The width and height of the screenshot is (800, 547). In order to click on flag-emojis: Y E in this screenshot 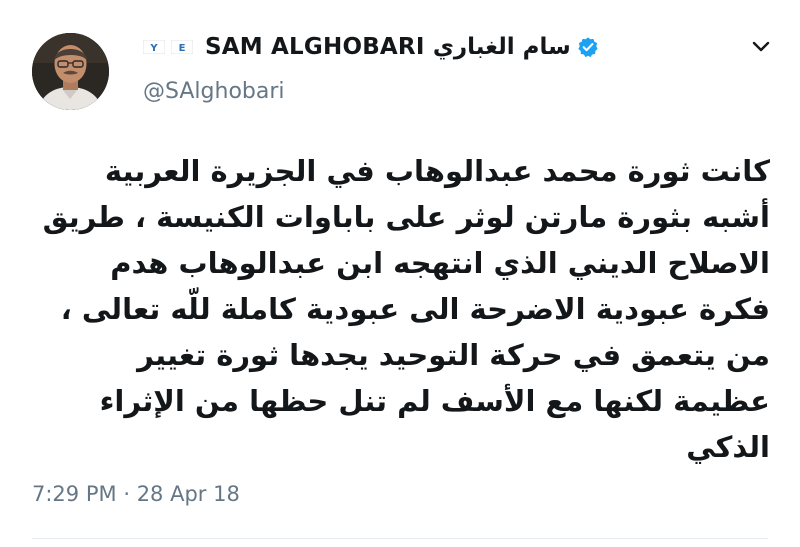, I will do `click(168, 47)`.